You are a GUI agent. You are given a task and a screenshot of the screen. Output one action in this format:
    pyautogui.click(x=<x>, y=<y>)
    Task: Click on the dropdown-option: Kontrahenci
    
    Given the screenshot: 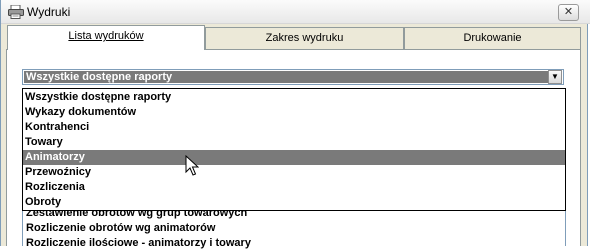 What is the action you would take?
    pyautogui.click(x=294, y=127)
    